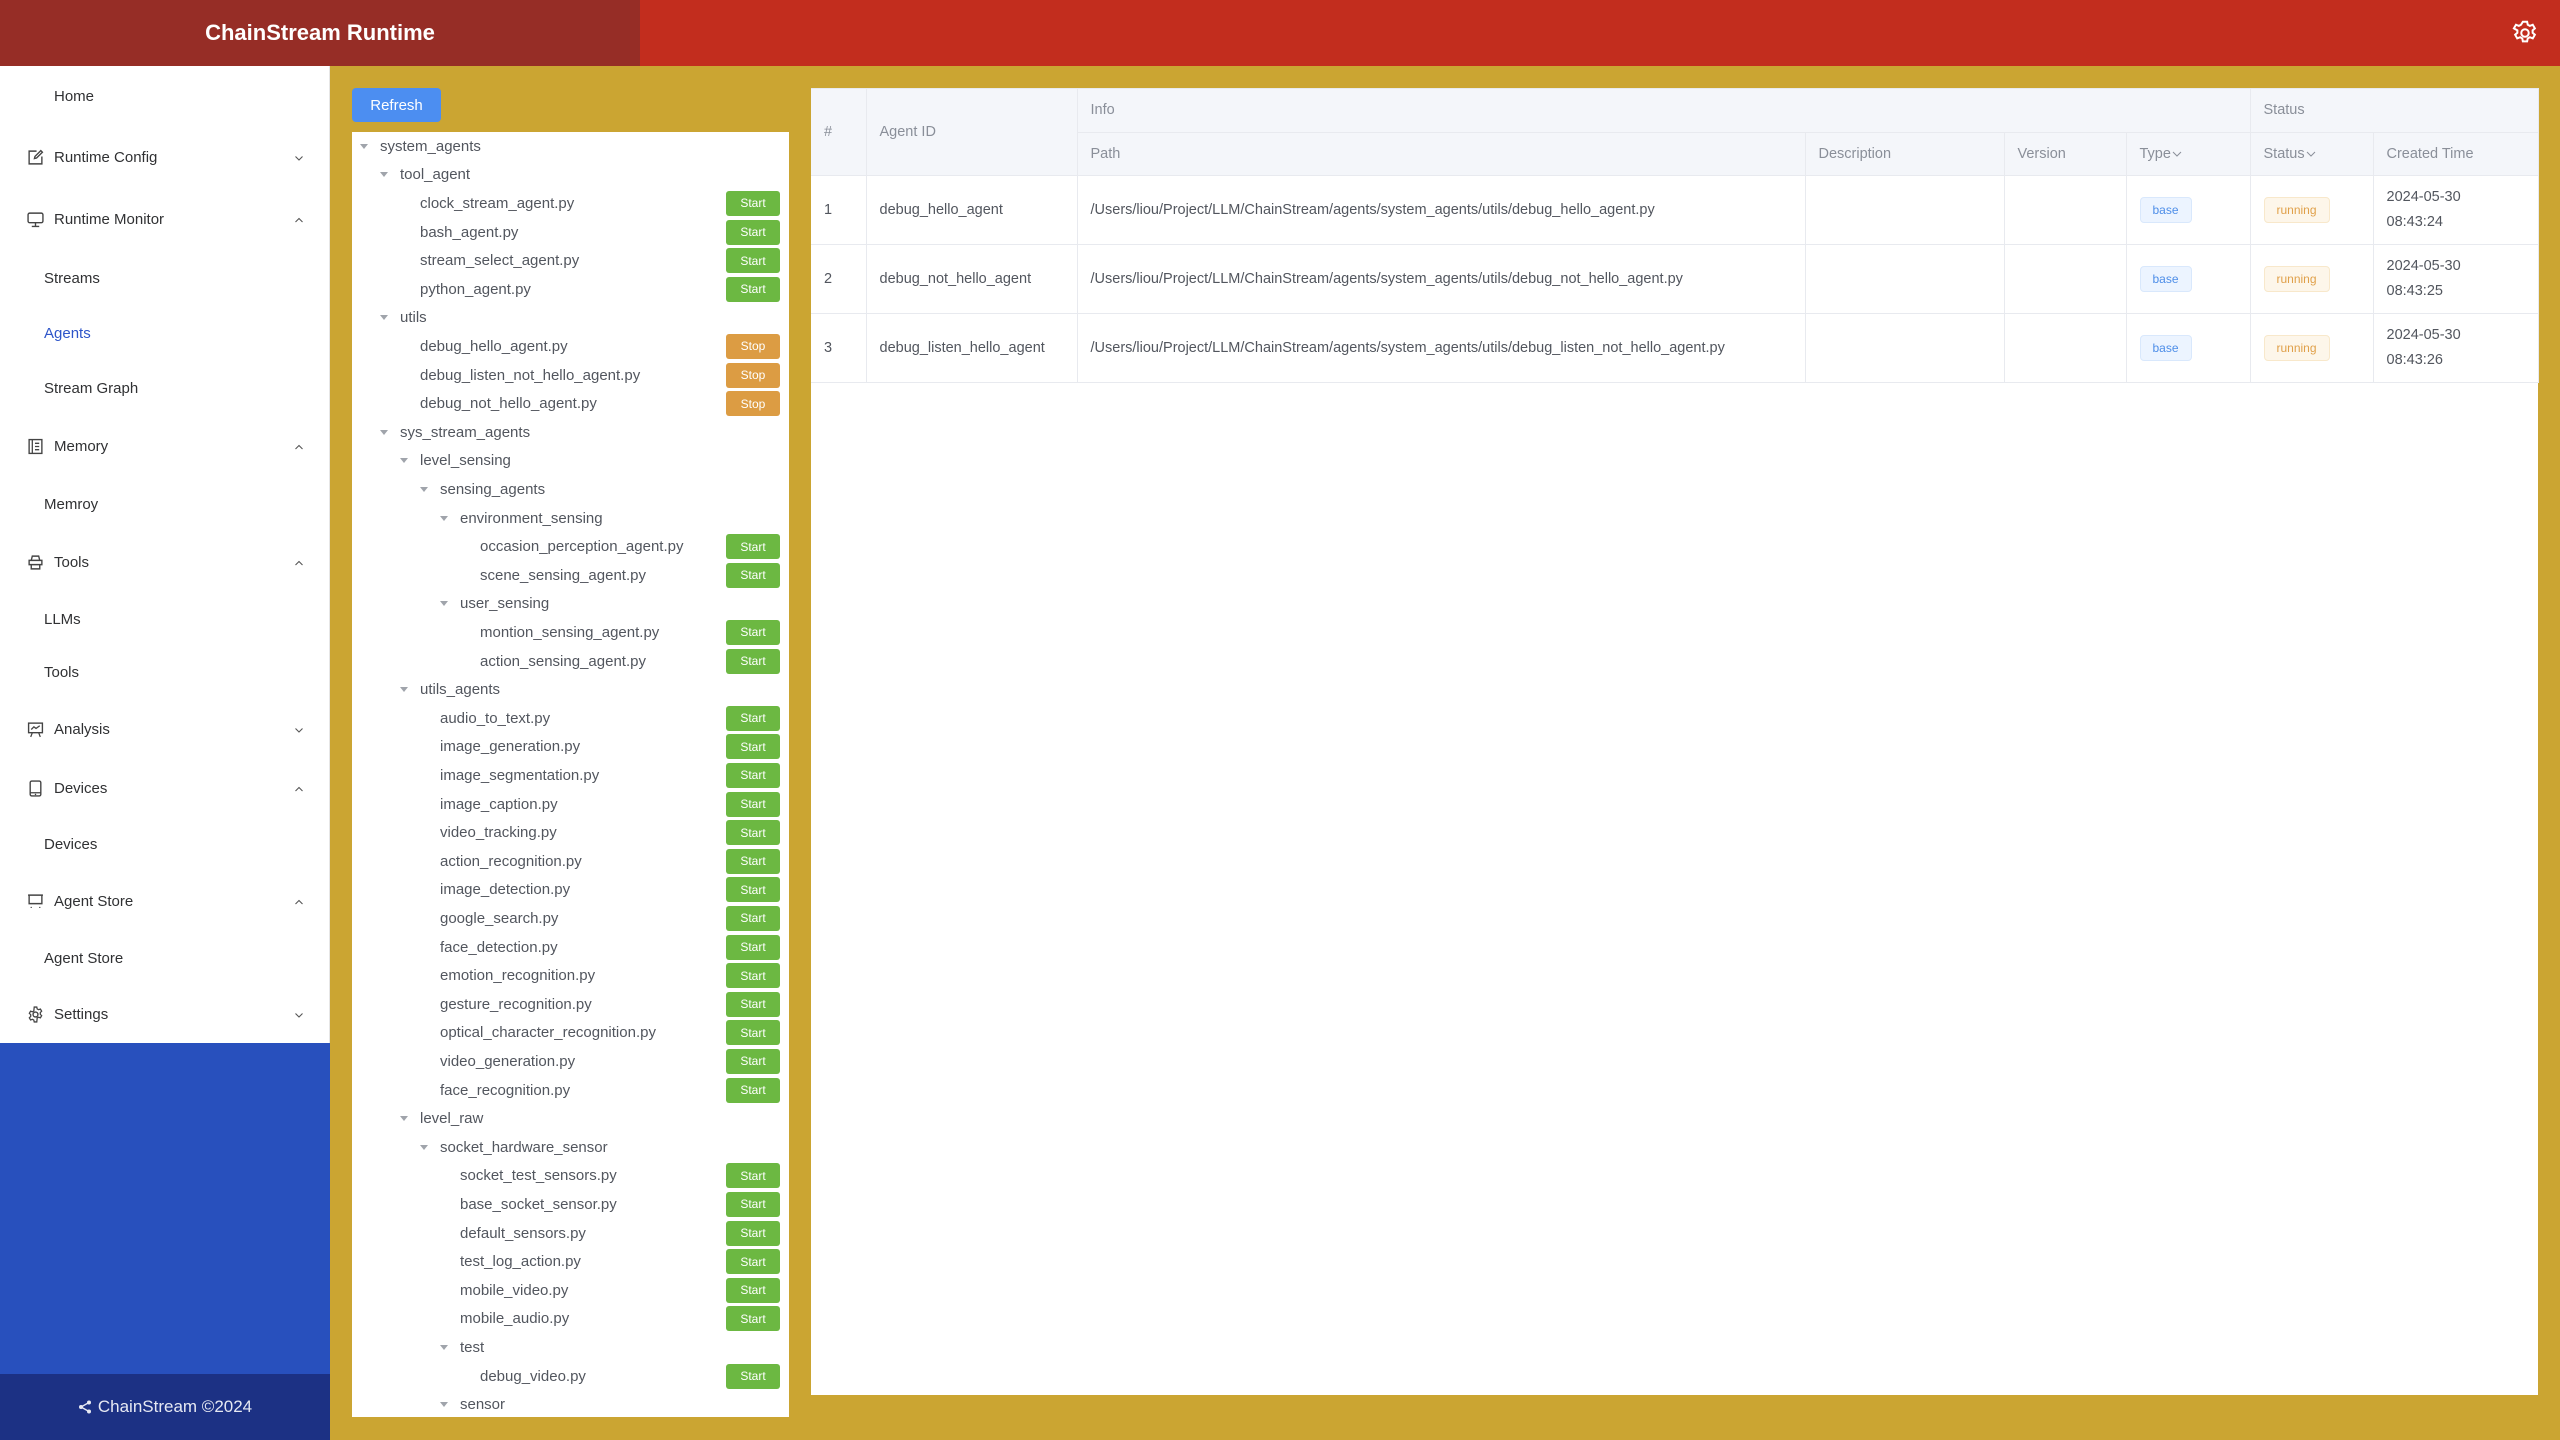  Describe the element at coordinates (570, 689) in the screenshot. I see `tree-folder: utils_agents` at that location.